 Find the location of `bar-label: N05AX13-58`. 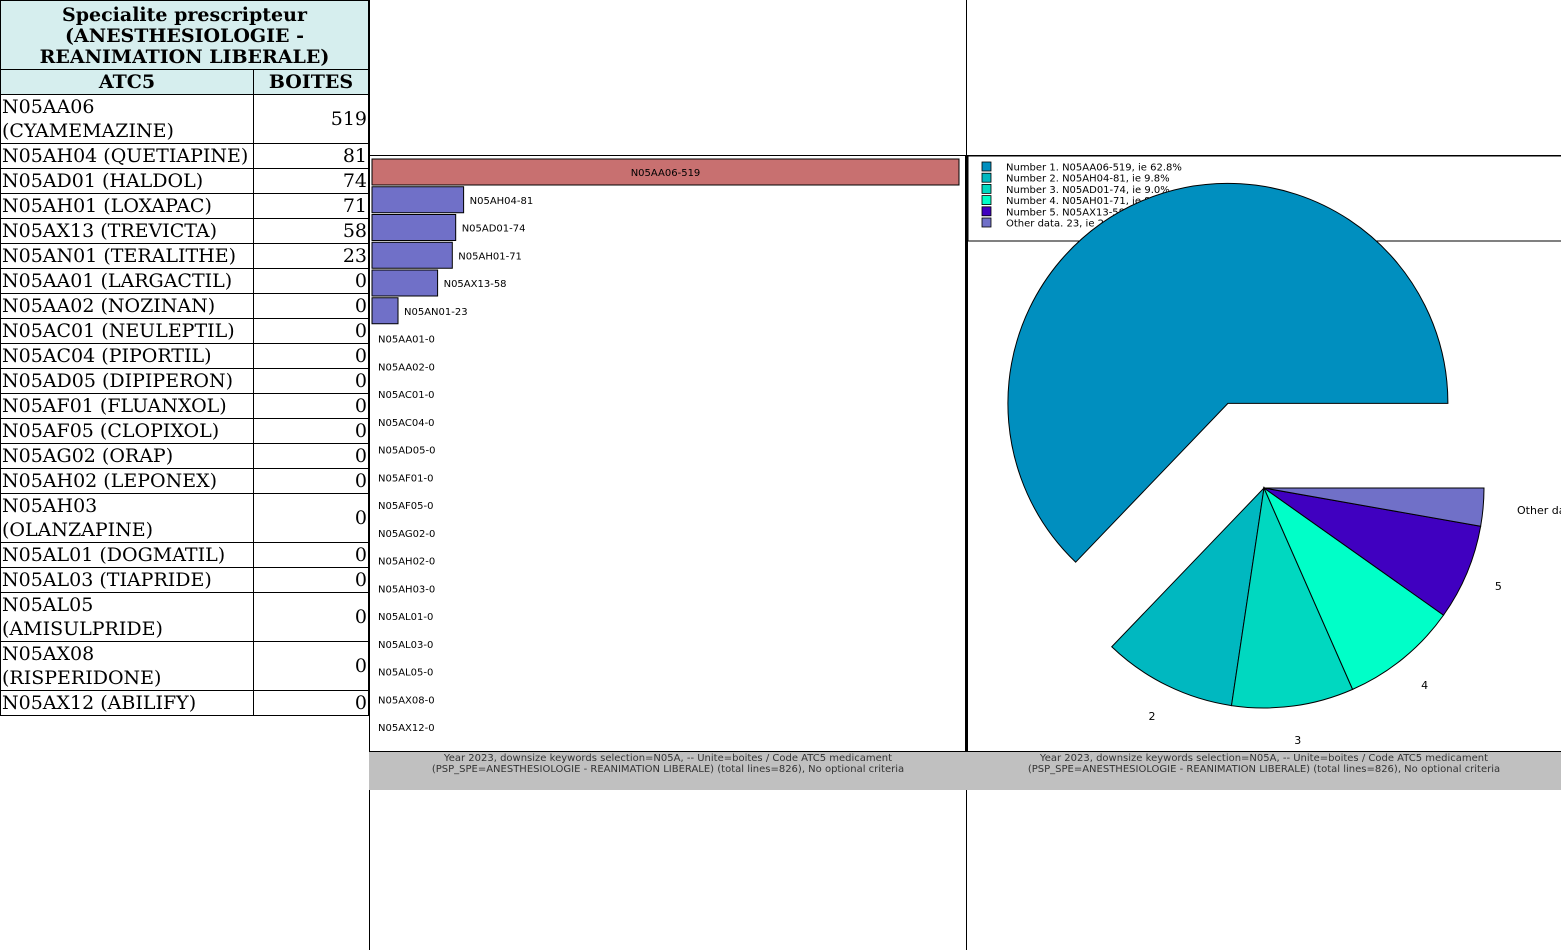

bar-label: N05AX13-58 is located at coordinates (475, 284).